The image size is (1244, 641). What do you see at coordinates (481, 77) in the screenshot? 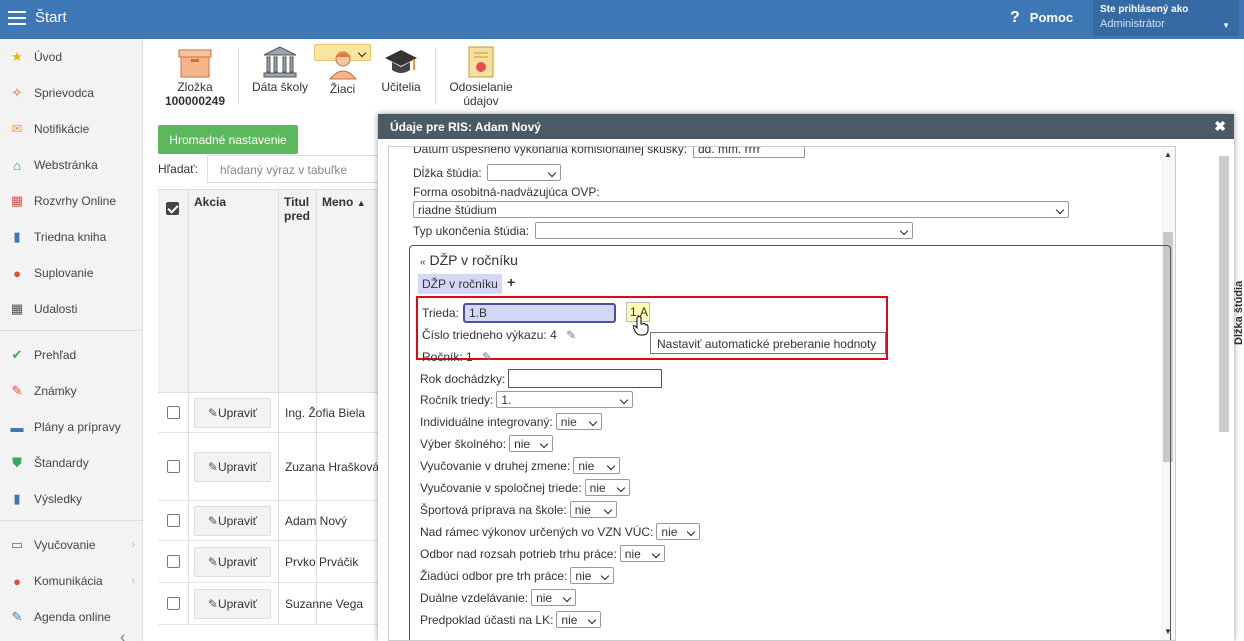
I see `toolbar-odosielanie: Odosielanie údajov` at bounding box center [481, 77].